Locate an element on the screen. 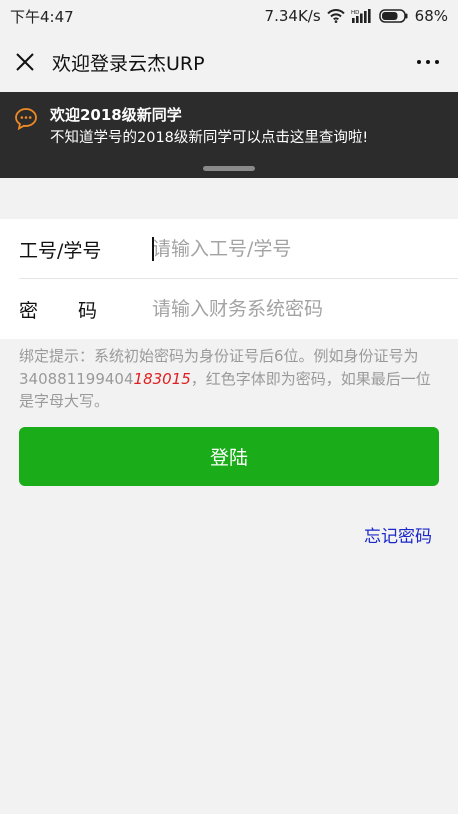 The image size is (458, 814). id-label: 工号/学号 is located at coordinates (60, 250).